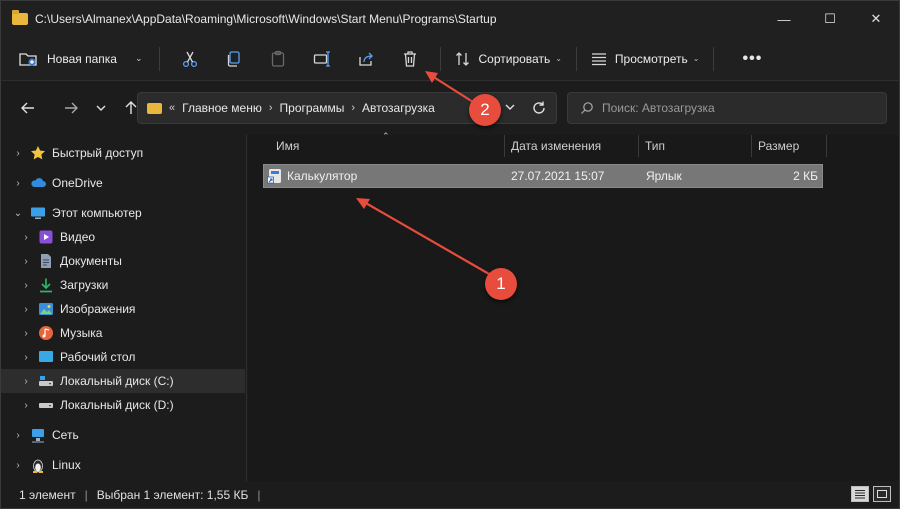 The image size is (900, 509). I want to click on nav-item-drive-d: › Локальный диск (D:), so click(123, 405).